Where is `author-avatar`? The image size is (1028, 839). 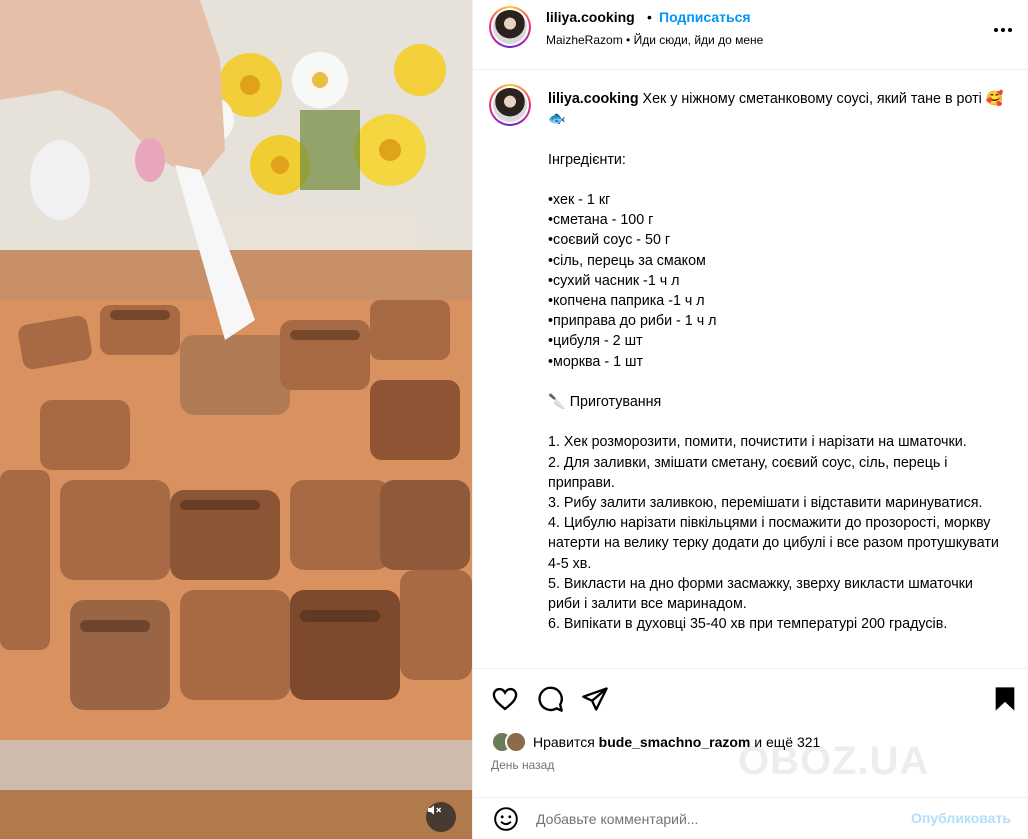
author-avatar is located at coordinates (510, 27).